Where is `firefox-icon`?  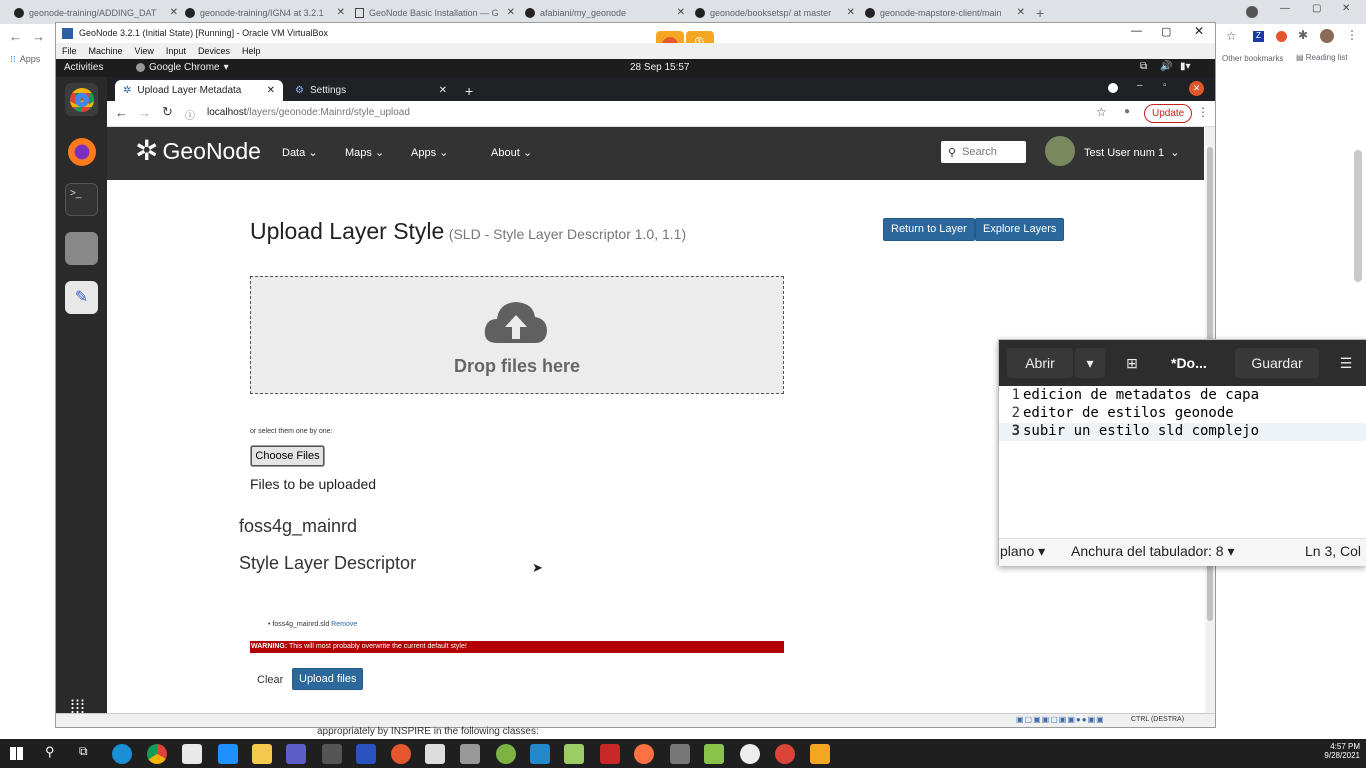
firefox-icon is located at coordinates (81, 151).